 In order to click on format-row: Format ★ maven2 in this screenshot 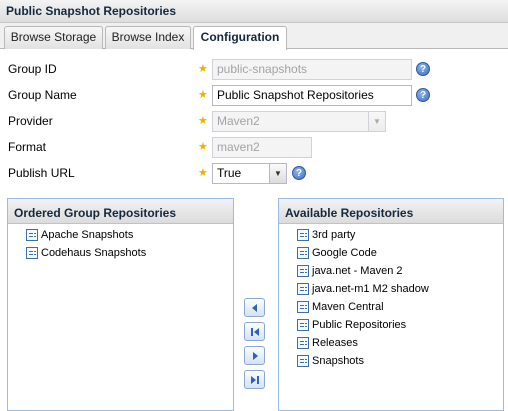, I will do `click(254, 147)`.